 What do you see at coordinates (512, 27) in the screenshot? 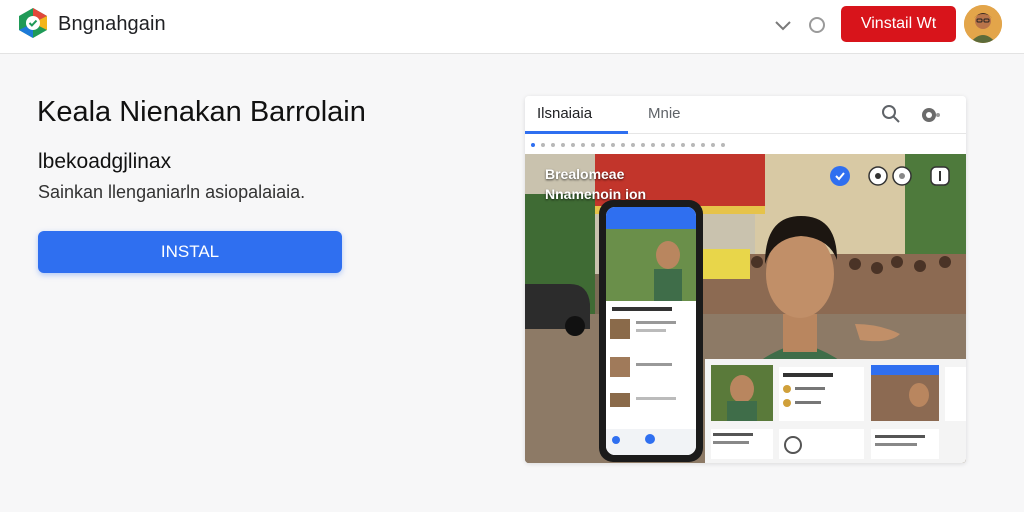
I see `top-bar: Bngnahgain Vinstail Wt` at bounding box center [512, 27].